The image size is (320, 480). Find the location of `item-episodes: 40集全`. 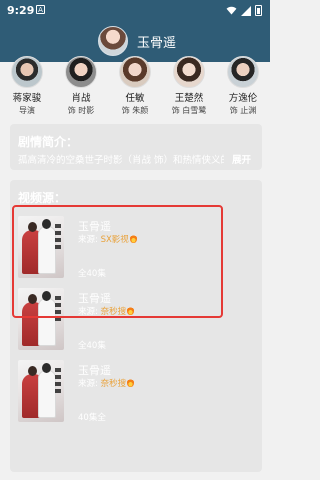

item-episodes: 40集全 is located at coordinates (92, 418).